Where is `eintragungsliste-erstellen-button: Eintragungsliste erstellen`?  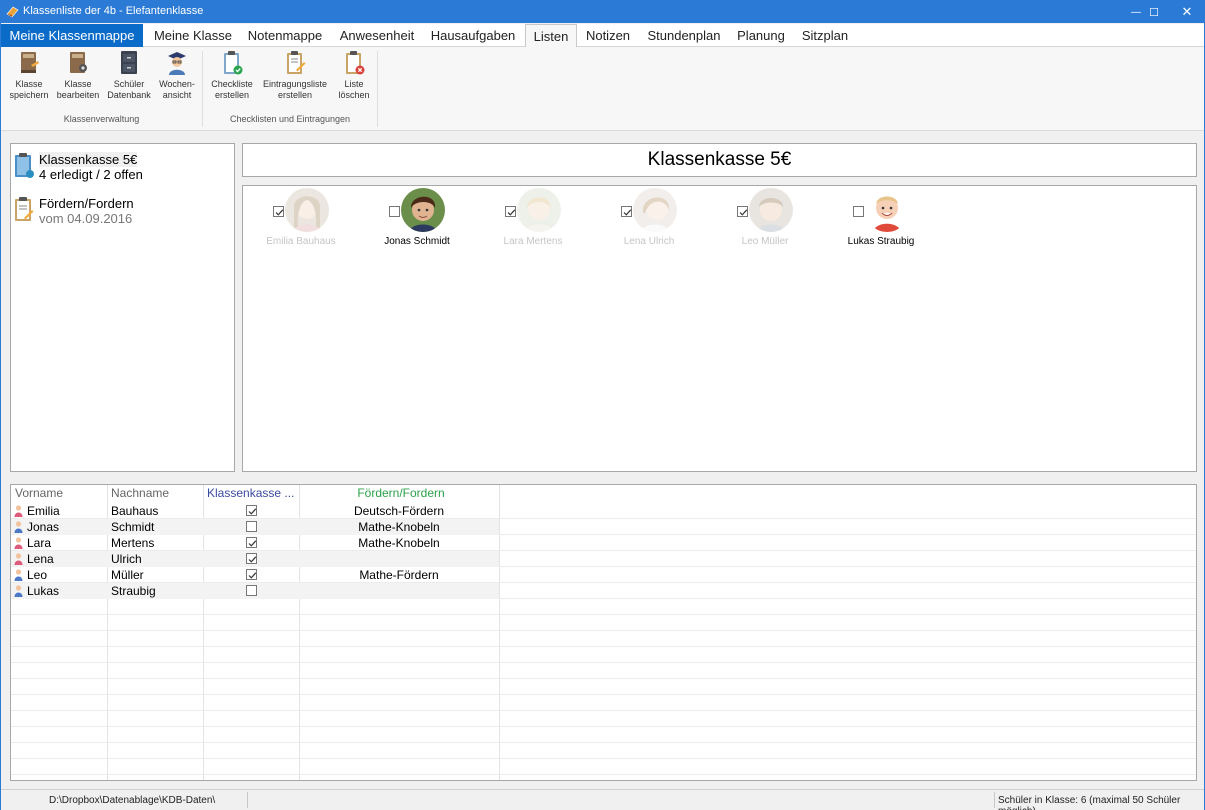 eintragungsliste-erstellen-button: Eintragungsliste erstellen is located at coordinates (295, 75).